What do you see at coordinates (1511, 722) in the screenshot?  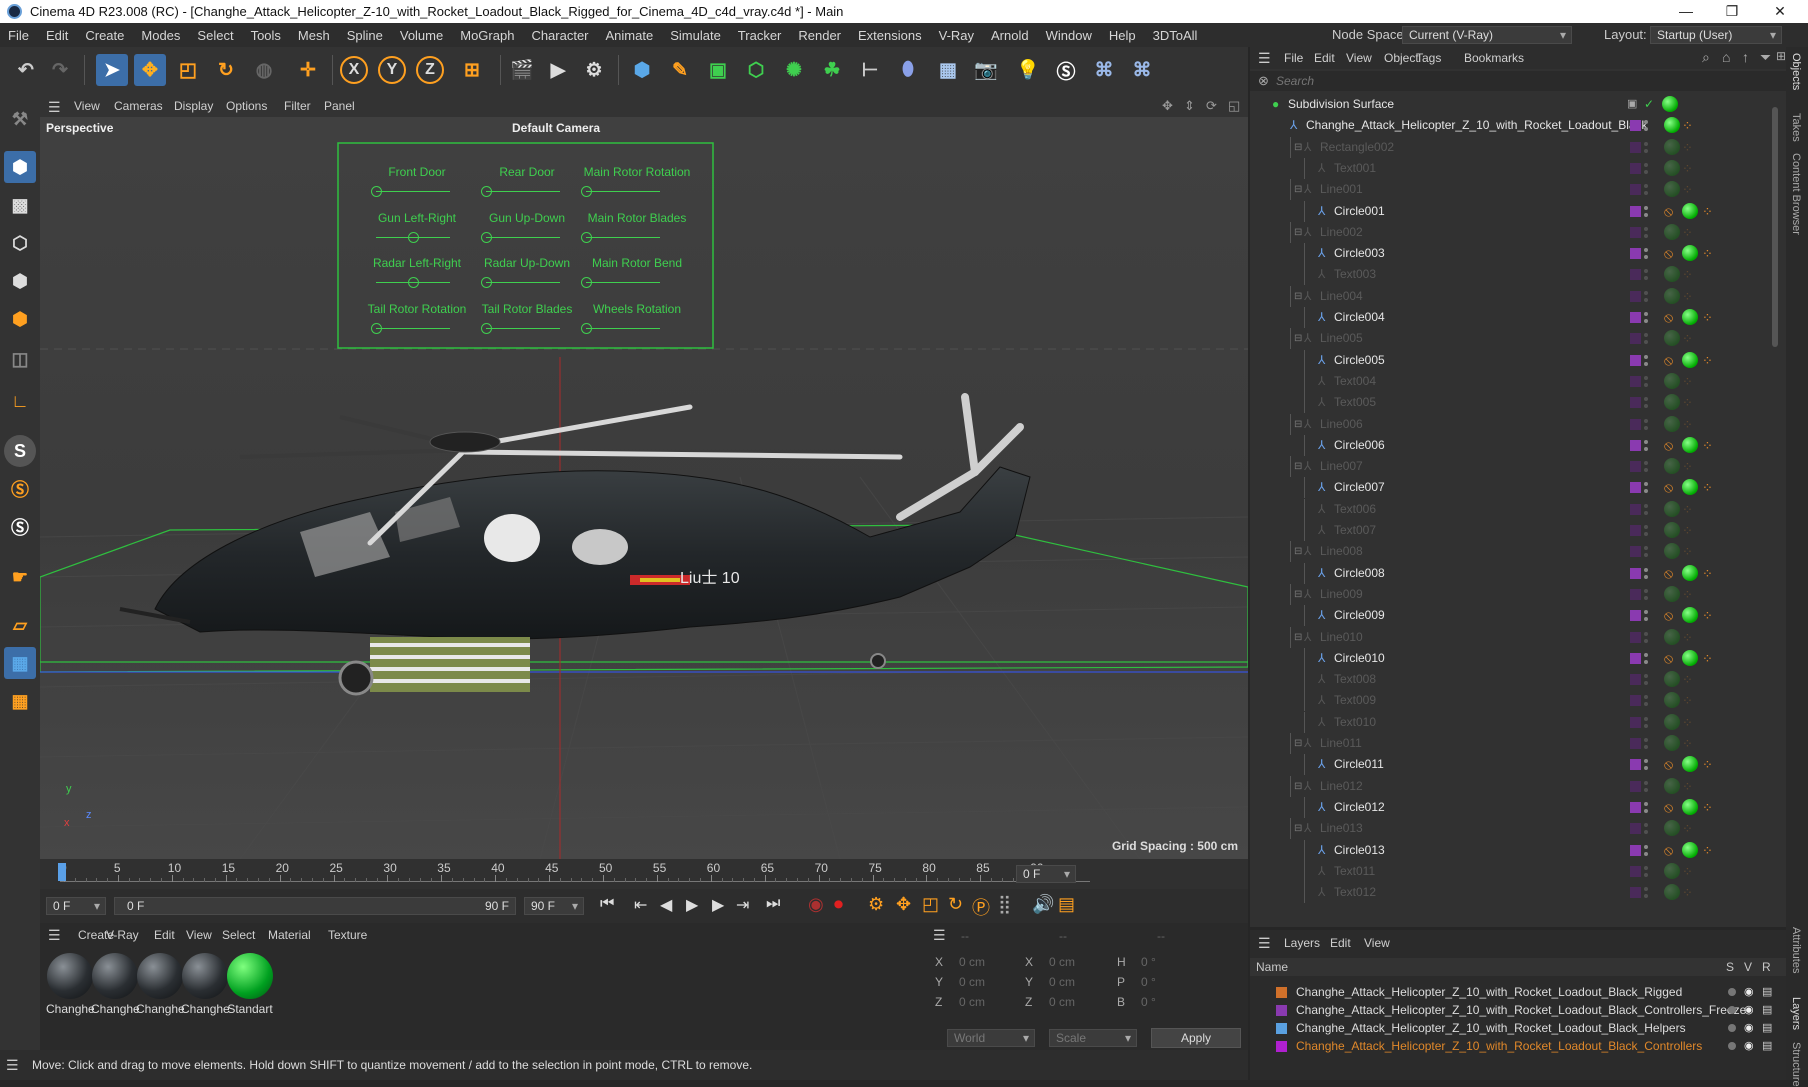 I see `object-row: ⅄ Text010 ⁘` at bounding box center [1511, 722].